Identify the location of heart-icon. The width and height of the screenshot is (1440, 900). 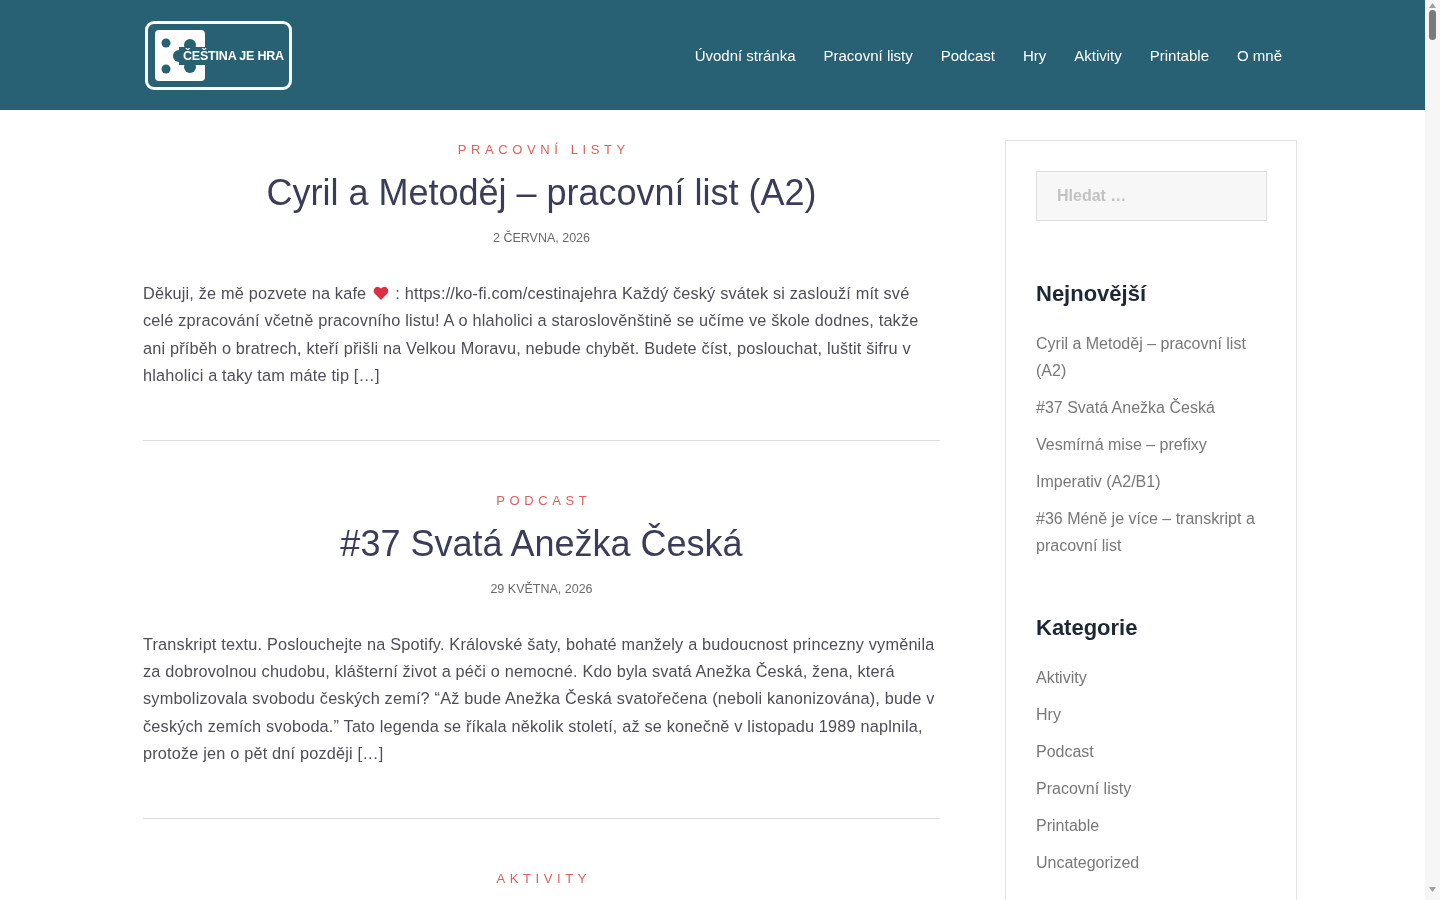
(381, 293).